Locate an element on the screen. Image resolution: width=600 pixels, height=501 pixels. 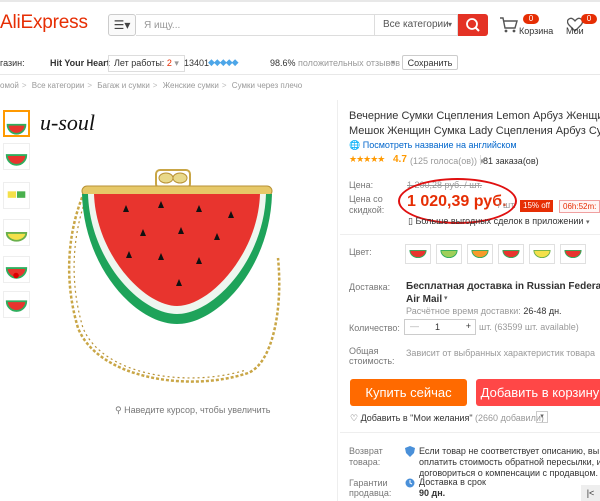
store-name-link: Hit Your Heart is located at coordinates (80, 63).